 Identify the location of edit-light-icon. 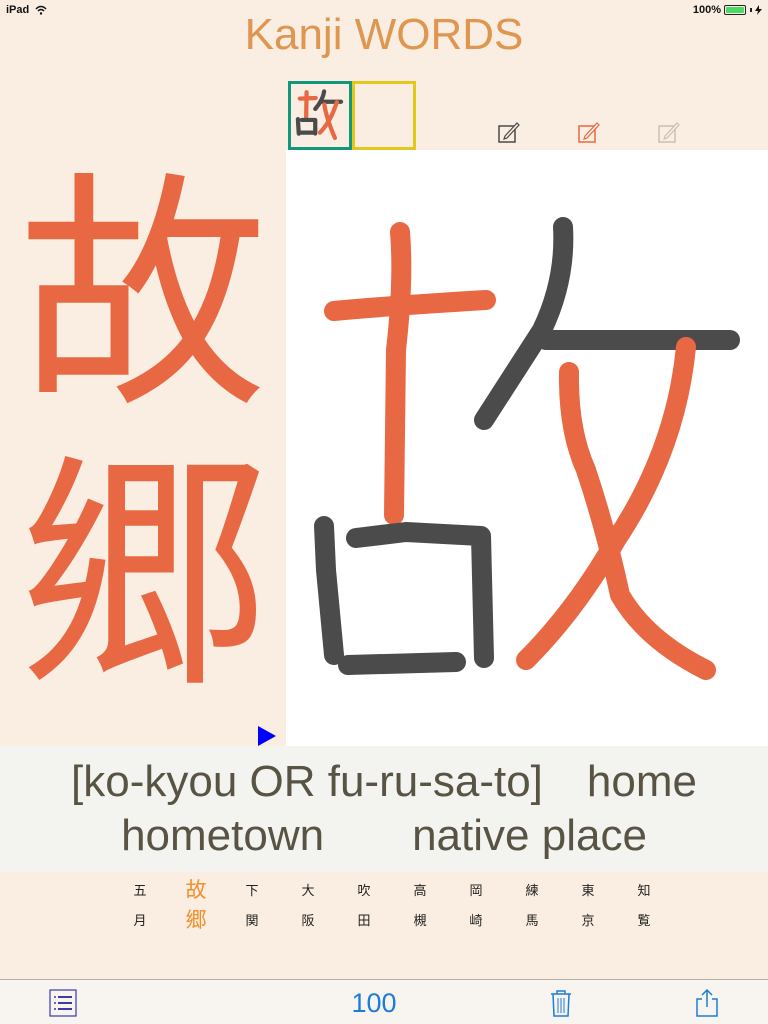
(669, 132).